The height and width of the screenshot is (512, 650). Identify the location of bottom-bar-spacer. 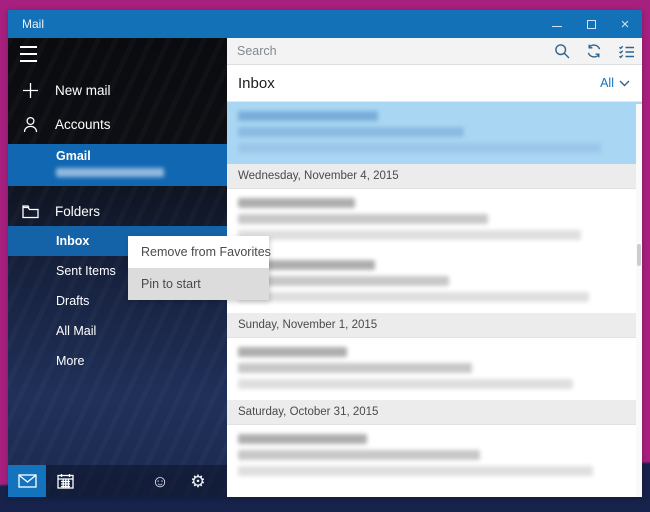
(112, 481).